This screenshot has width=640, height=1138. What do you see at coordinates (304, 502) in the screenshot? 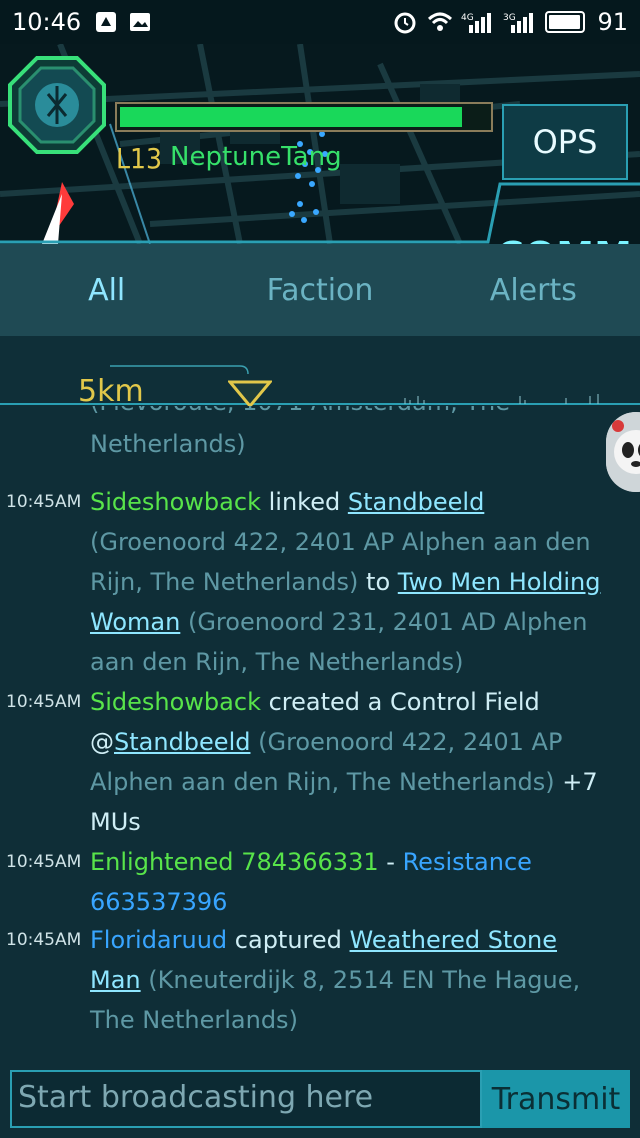
I see `action-verb: linked` at bounding box center [304, 502].